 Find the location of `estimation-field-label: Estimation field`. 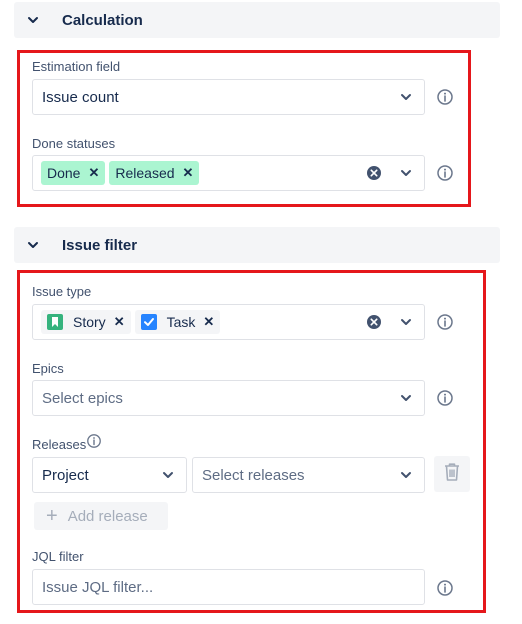

estimation-field-label: Estimation field is located at coordinates (76, 66).